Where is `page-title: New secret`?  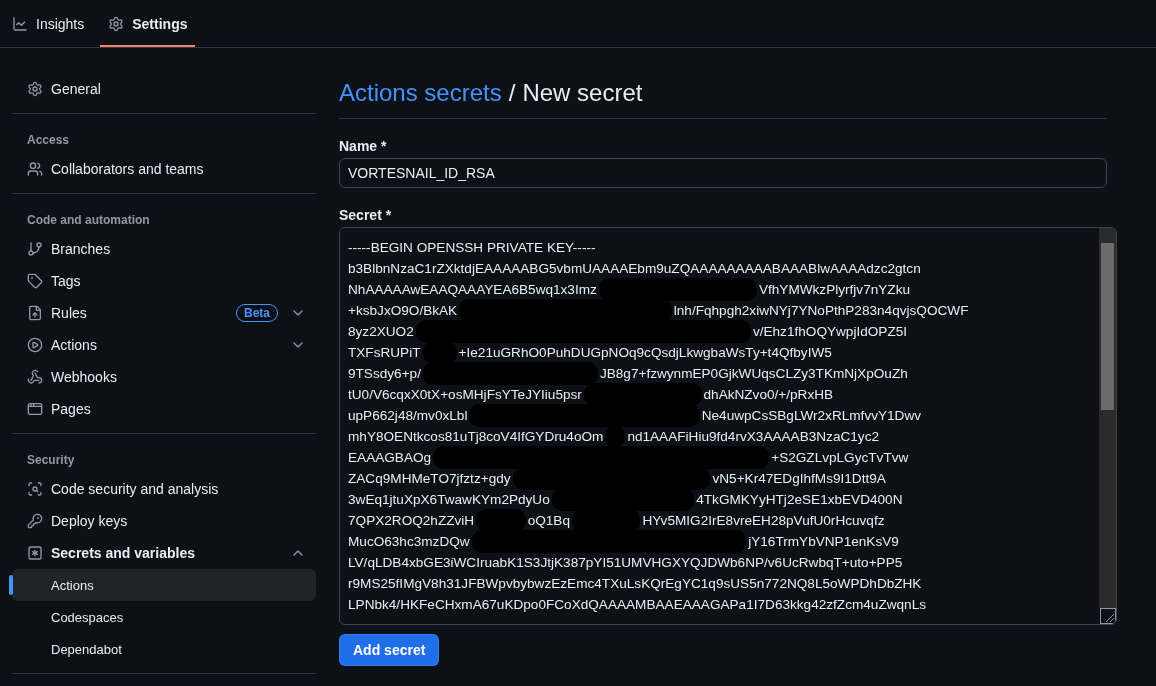
page-title: New secret is located at coordinates (582, 93).